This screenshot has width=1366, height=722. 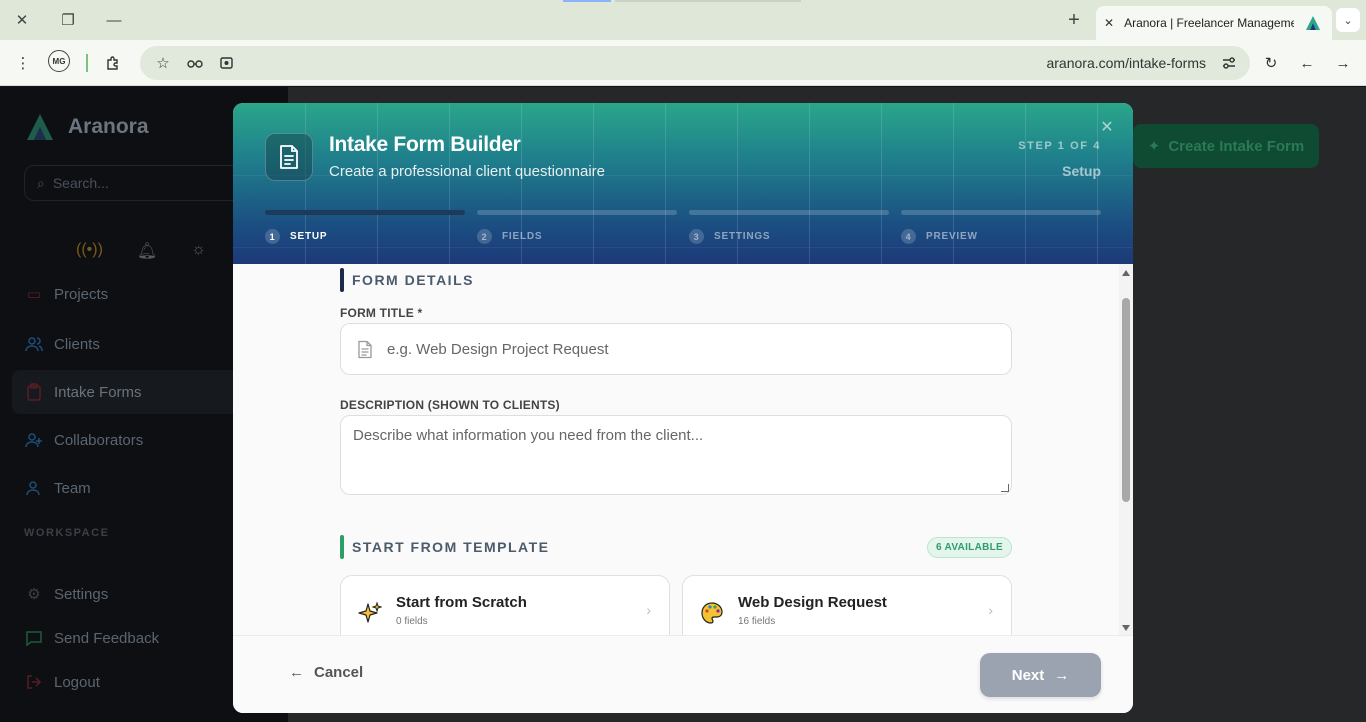 I want to click on progress-bar-preview, so click(x=1001, y=212).